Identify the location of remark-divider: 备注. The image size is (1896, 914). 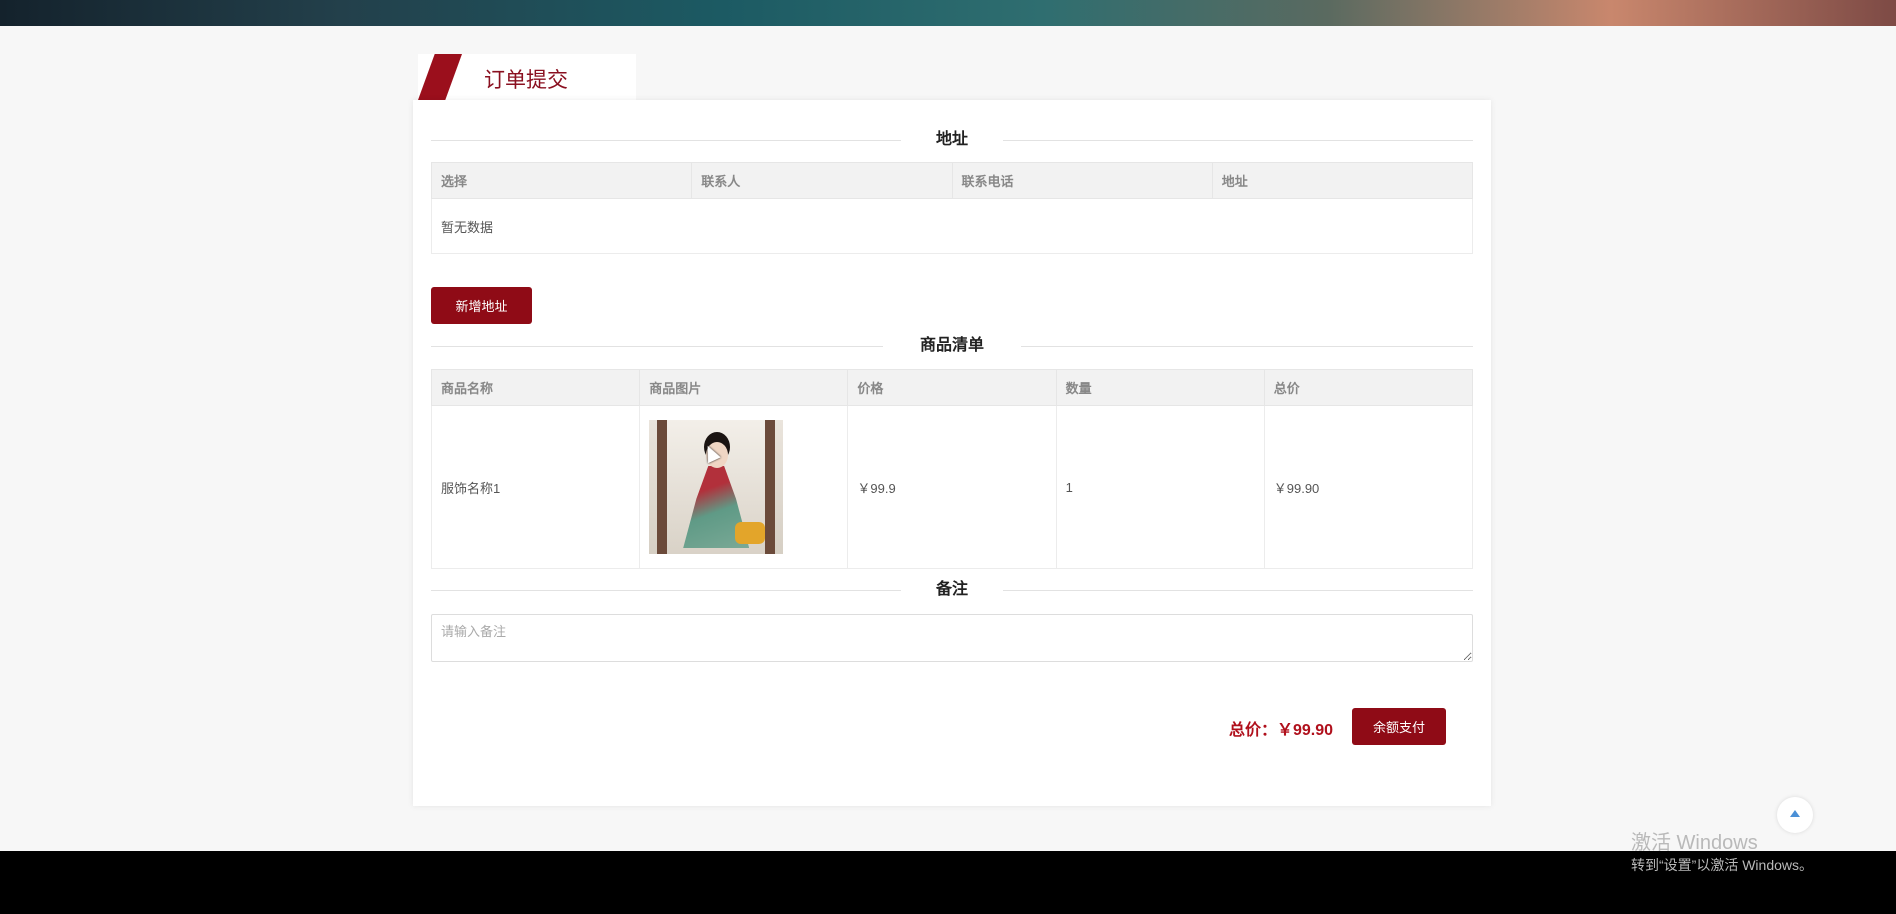
(952, 590).